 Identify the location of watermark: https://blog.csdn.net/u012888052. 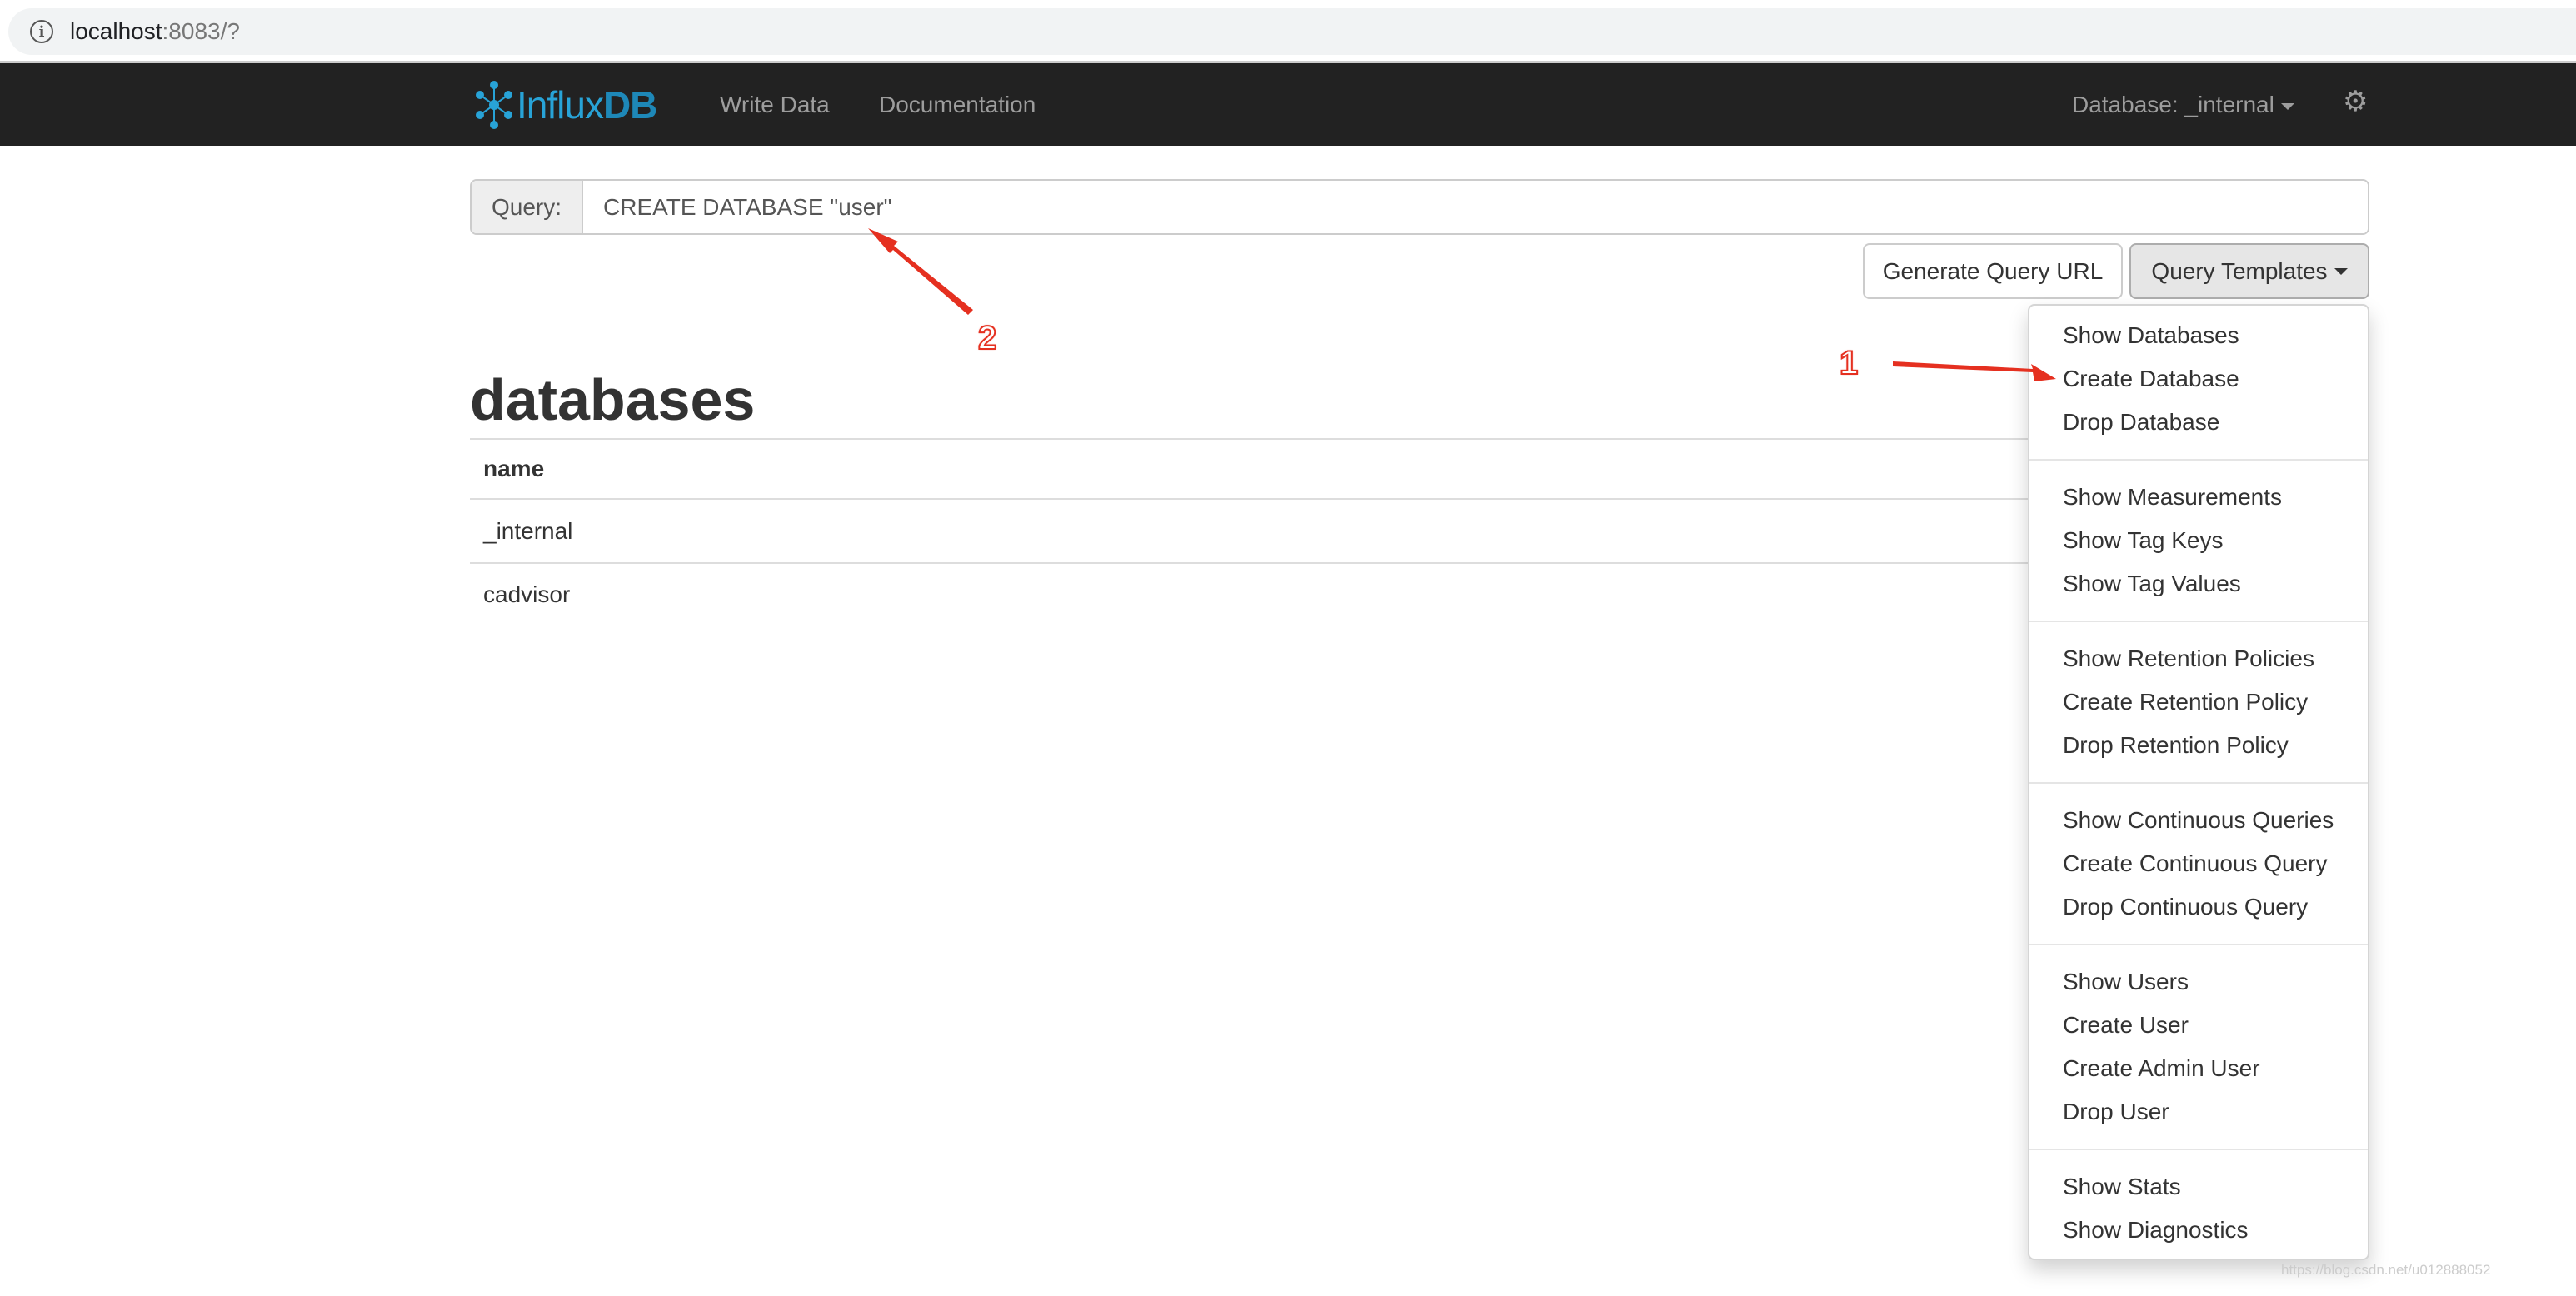
(2386, 1270).